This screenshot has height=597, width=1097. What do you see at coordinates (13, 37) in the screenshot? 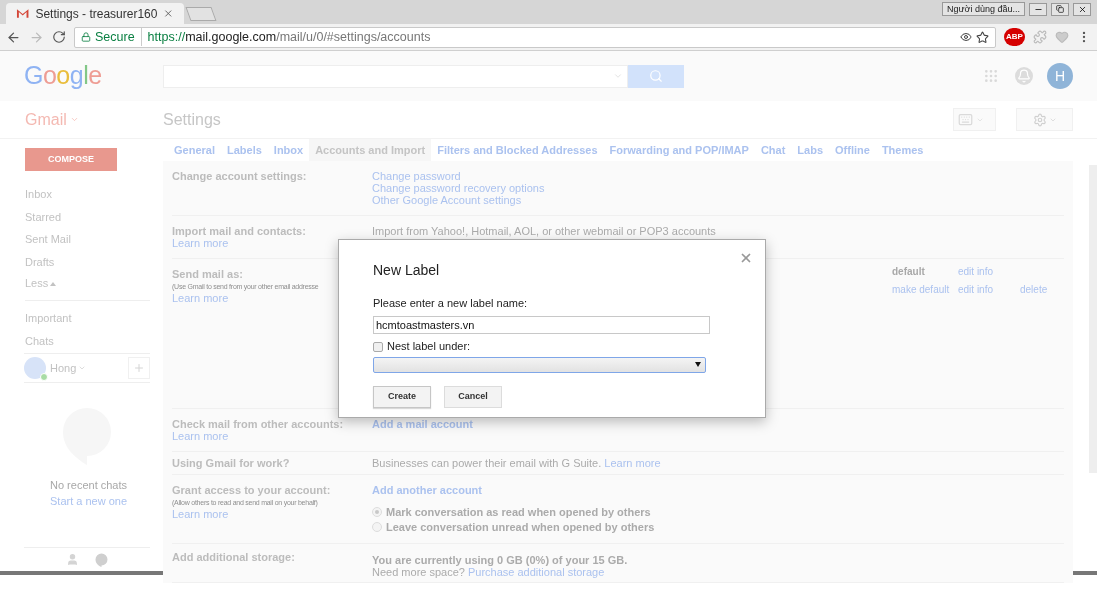
I see `back-icon` at bounding box center [13, 37].